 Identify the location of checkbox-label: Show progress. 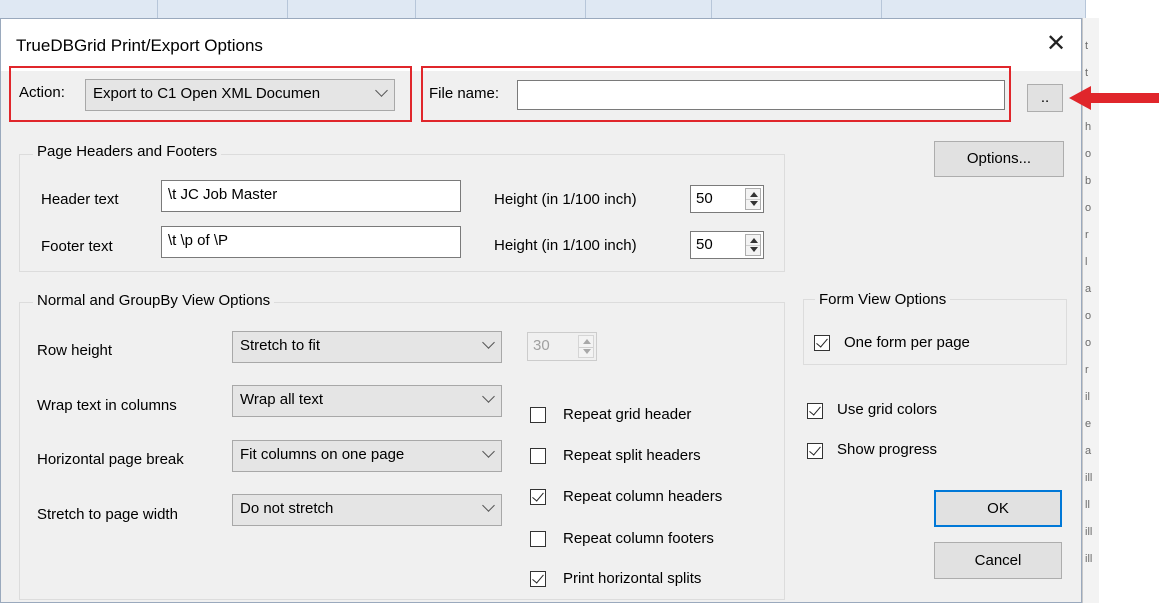
(887, 449).